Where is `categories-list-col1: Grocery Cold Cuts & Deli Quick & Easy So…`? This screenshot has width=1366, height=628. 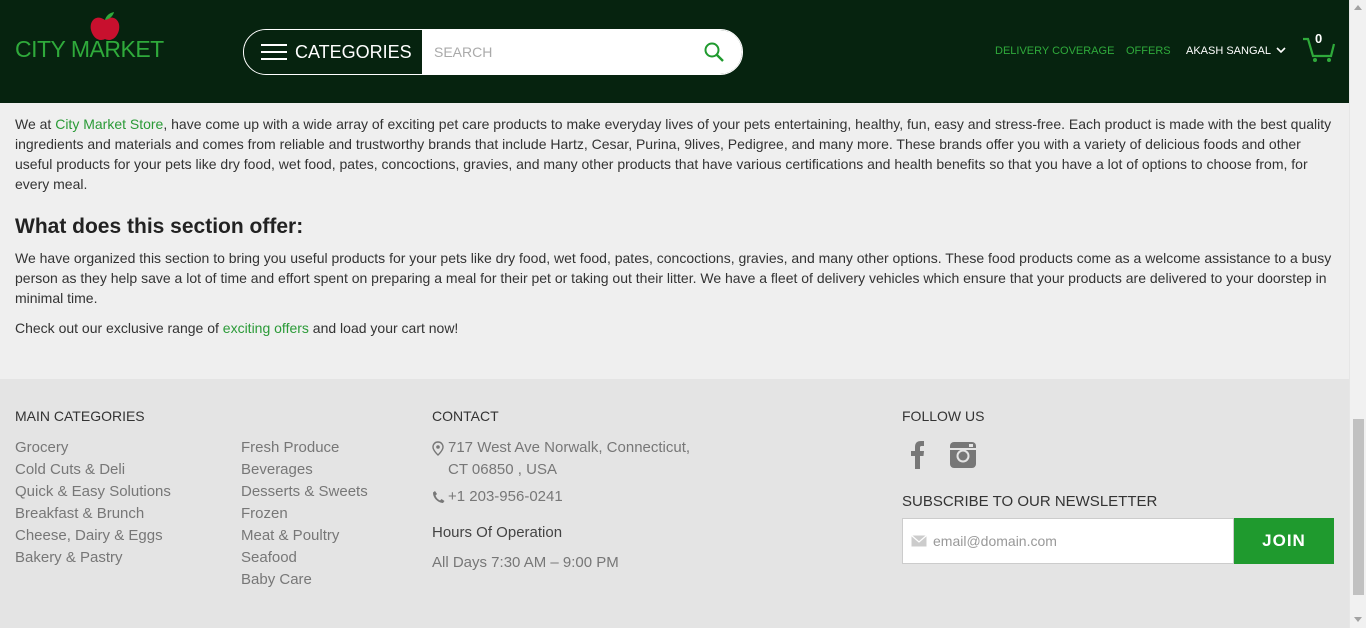
categories-list-col1: Grocery Cold Cuts & Deli Quick & Easy So… is located at coordinates (93, 503).